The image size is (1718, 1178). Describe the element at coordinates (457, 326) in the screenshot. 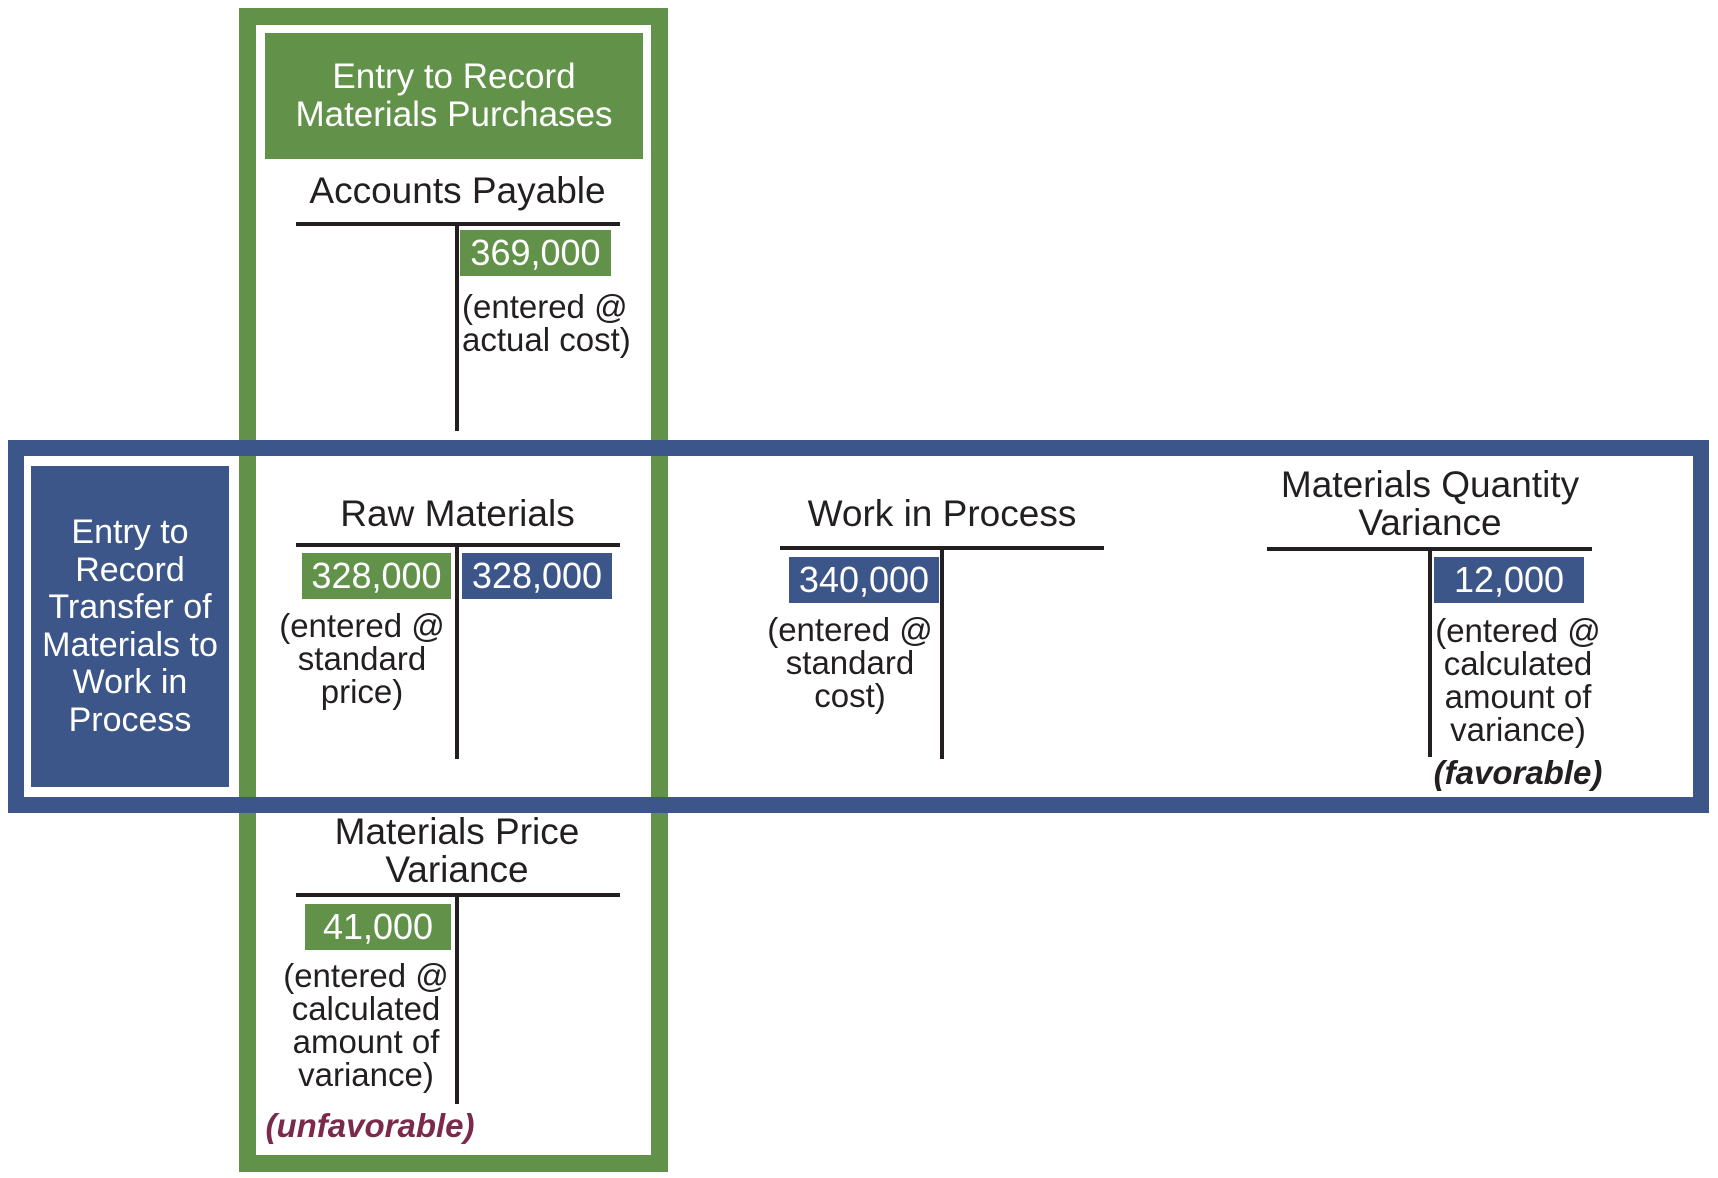

I see `accounts-payable-t-divider` at that location.